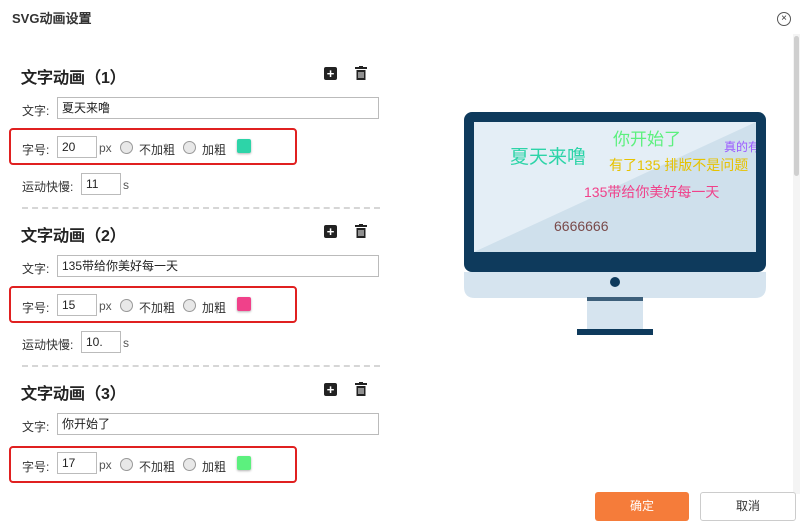 This screenshot has height=526, width=800. What do you see at coordinates (218, 108) in the screenshot?
I see `text-input: 夏天来噜` at bounding box center [218, 108].